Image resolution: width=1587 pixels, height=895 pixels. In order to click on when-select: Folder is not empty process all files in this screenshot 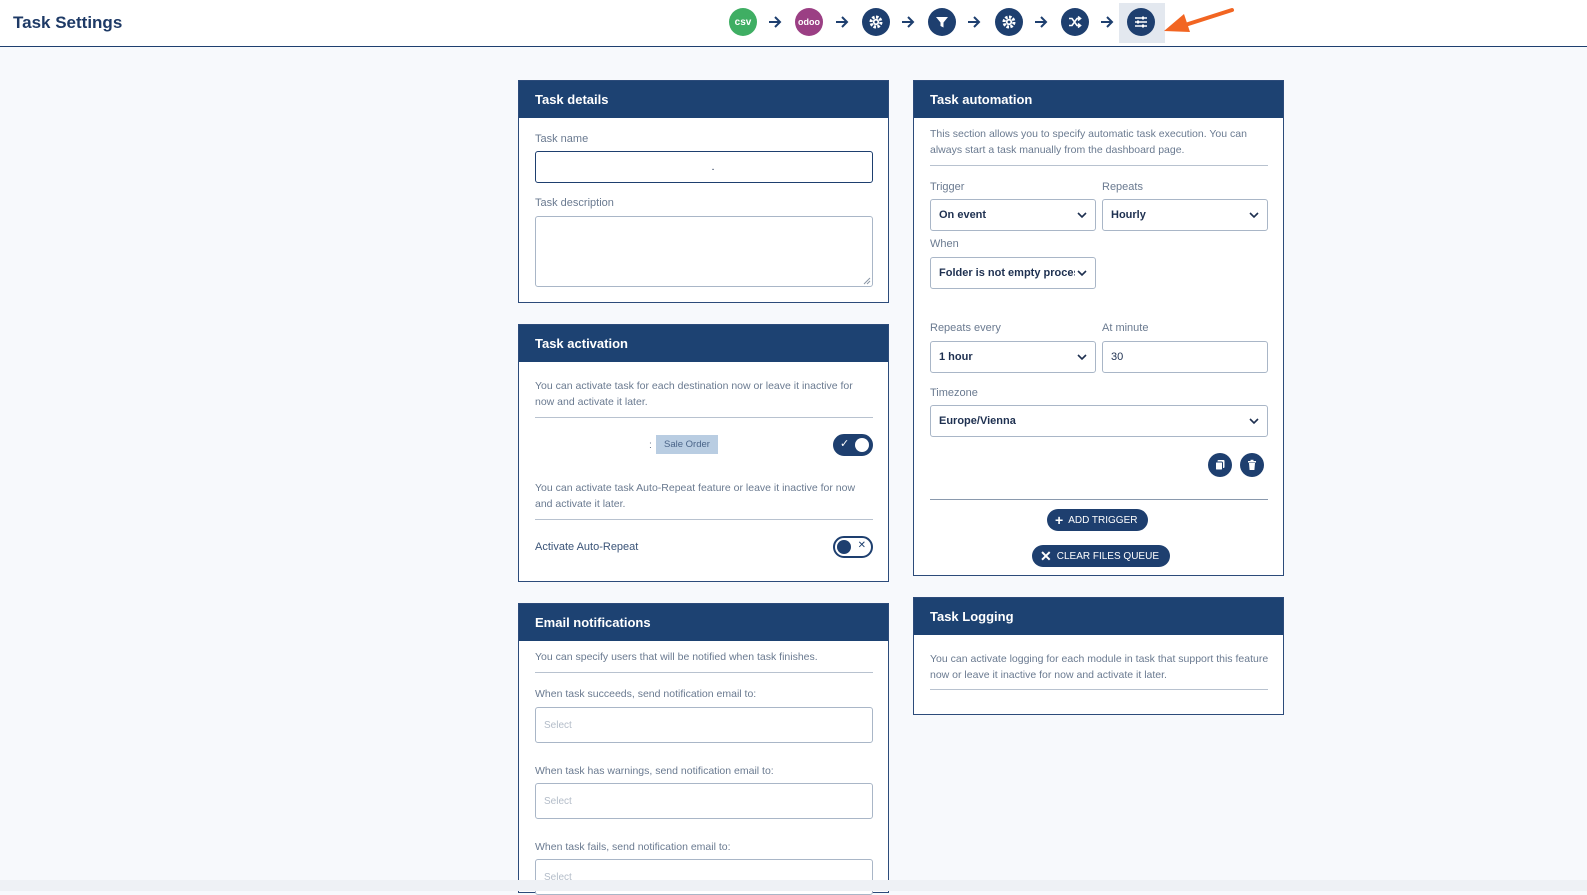, I will do `click(1013, 273)`.